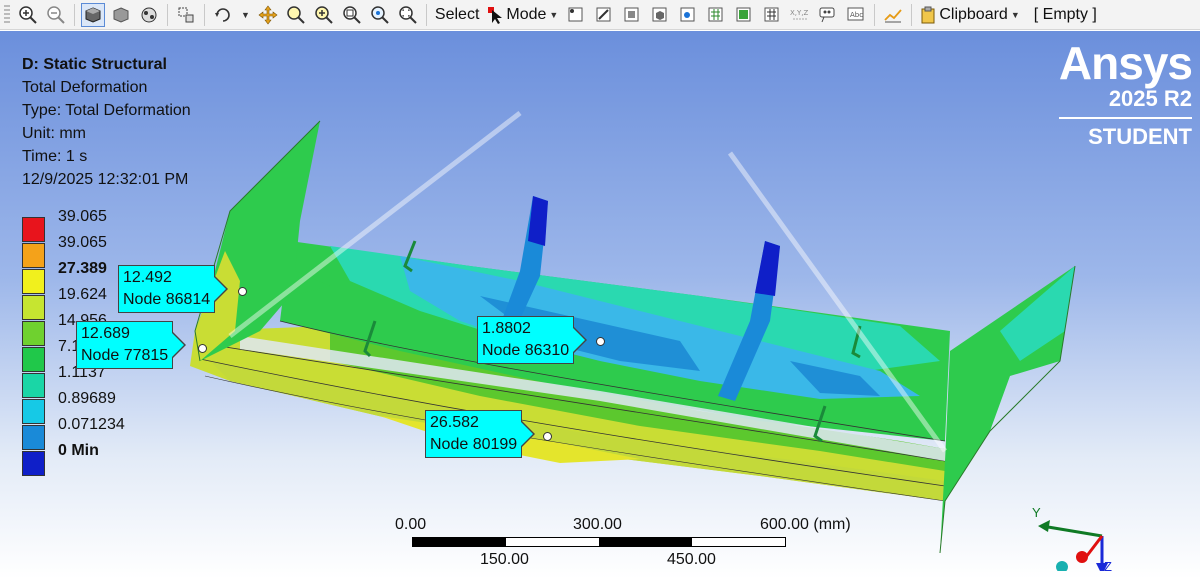 This screenshot has height=579, width=1200. I want to click on annotation-icon: Abc, so click(856, 15).